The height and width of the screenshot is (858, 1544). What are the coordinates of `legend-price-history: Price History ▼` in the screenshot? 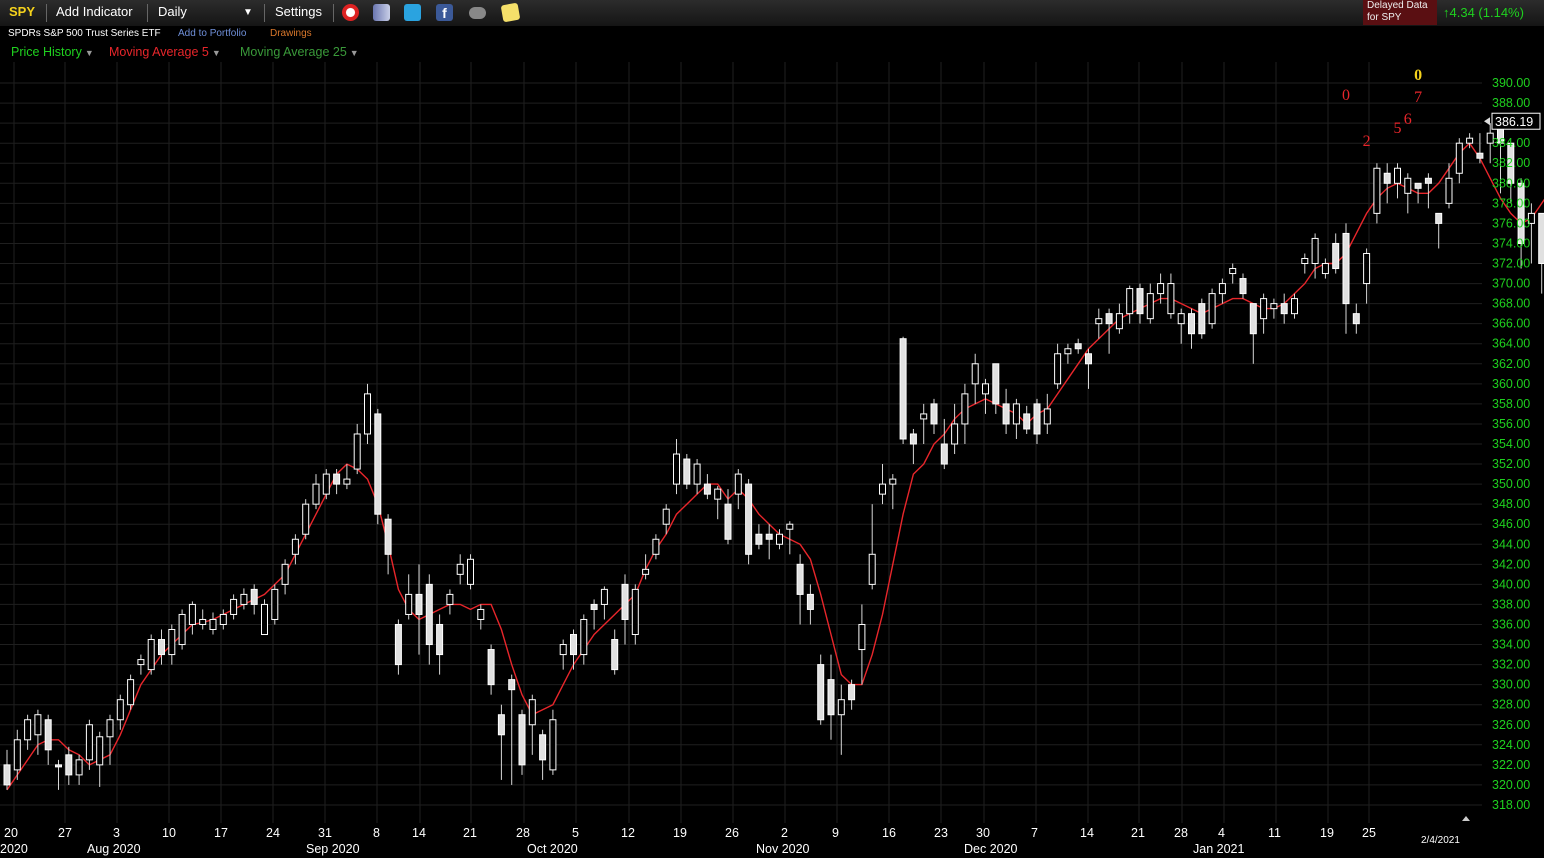 It's located at (52, 52).